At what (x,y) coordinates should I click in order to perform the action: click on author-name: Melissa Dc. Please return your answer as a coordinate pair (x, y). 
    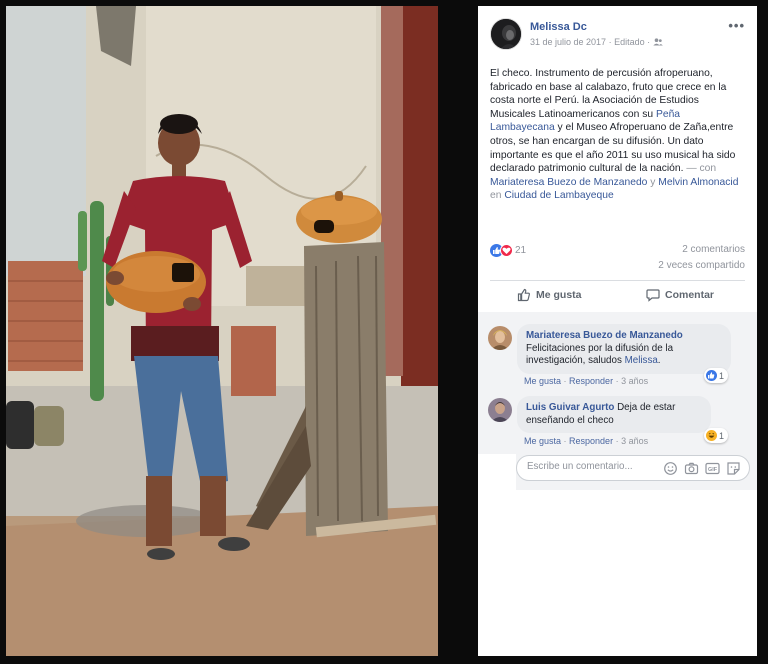
    Looking at the image, I should click on (558, 27).